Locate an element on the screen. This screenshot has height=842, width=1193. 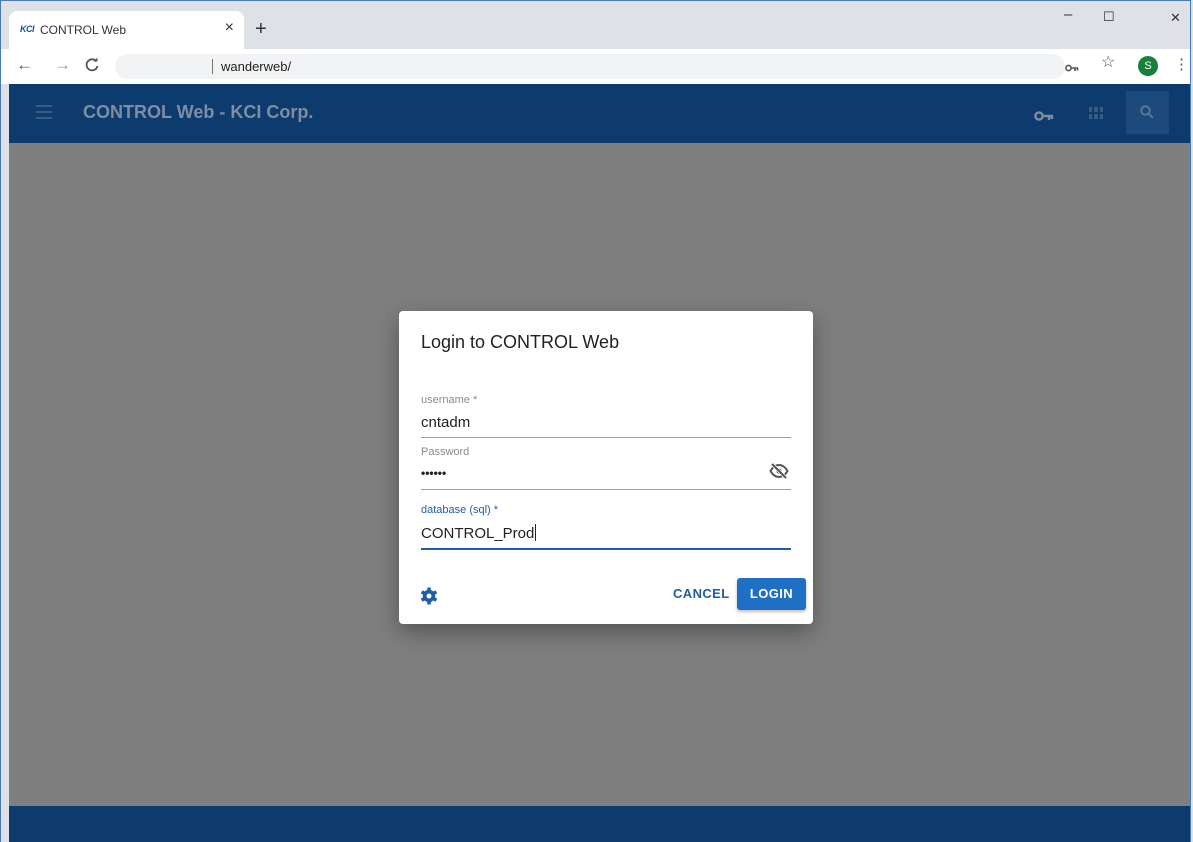
forward-arrow-icon: → is located at coordinates (62, 65).